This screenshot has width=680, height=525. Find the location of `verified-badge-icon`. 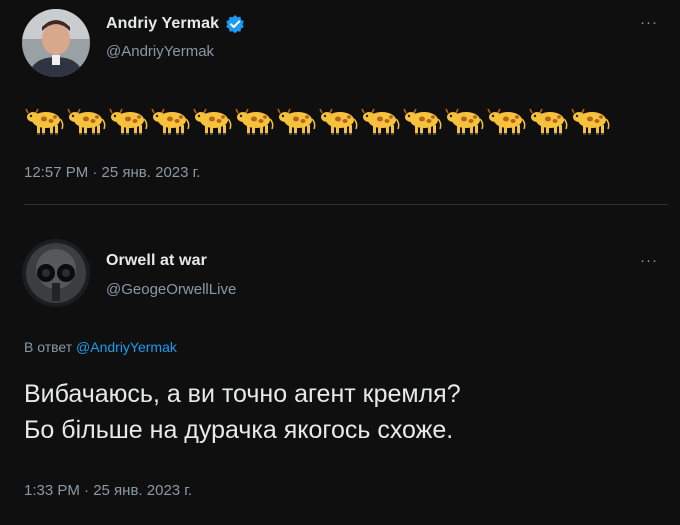

verified-badge-icon is located at coordinates (235, 24).